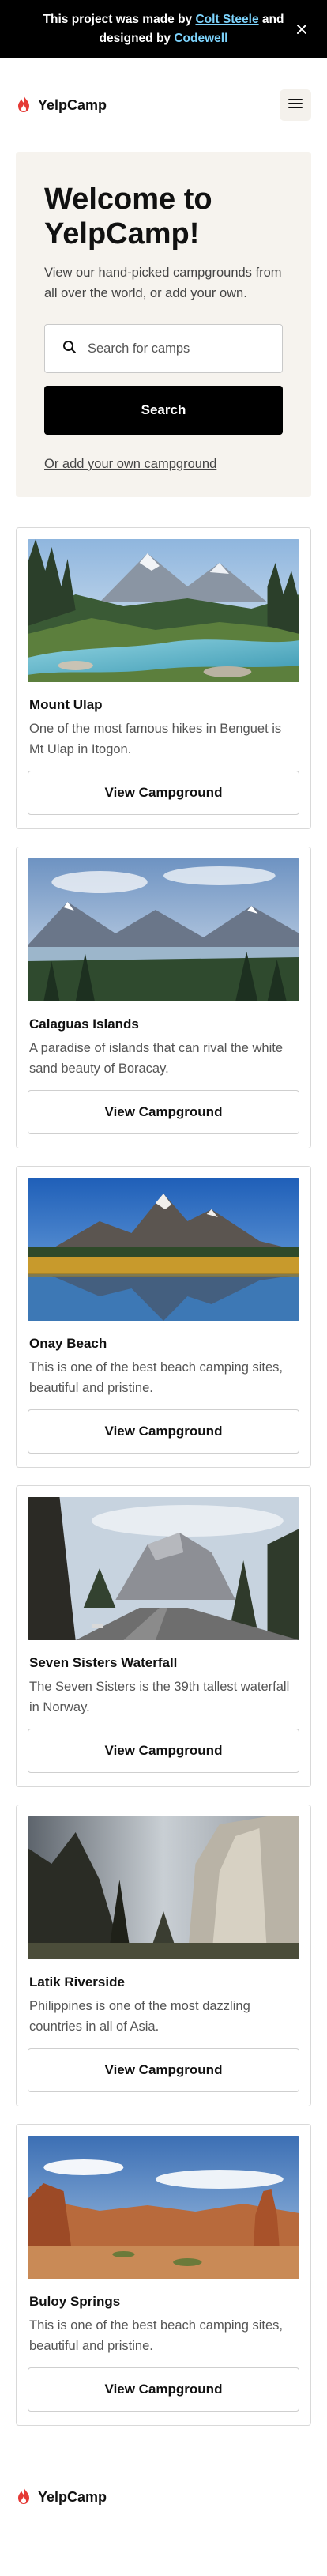  Describe the element at coordinates (163, 410) in the screenshot. I see `search-button: Search` at that location.